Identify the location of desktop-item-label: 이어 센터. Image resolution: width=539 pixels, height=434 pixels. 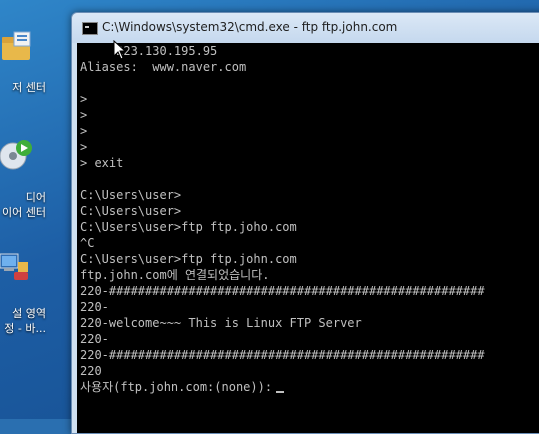
(24, 212).